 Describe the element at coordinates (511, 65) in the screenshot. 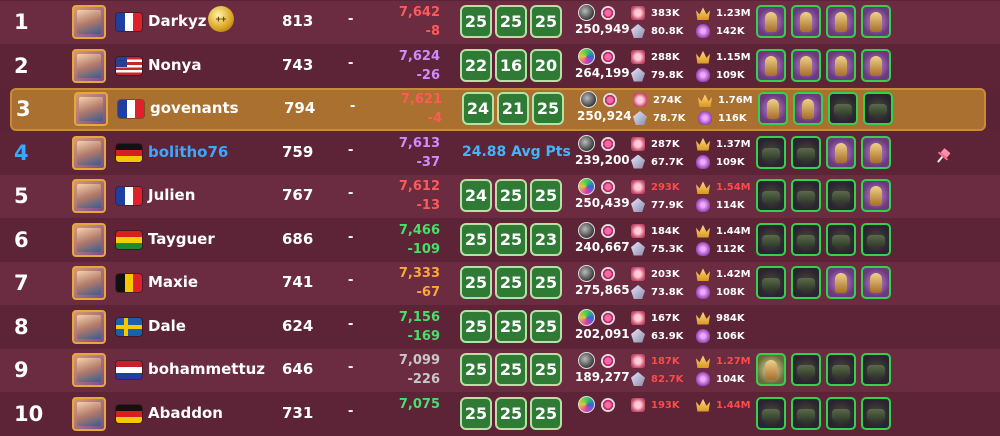

I see `score-box: 16` at that location.